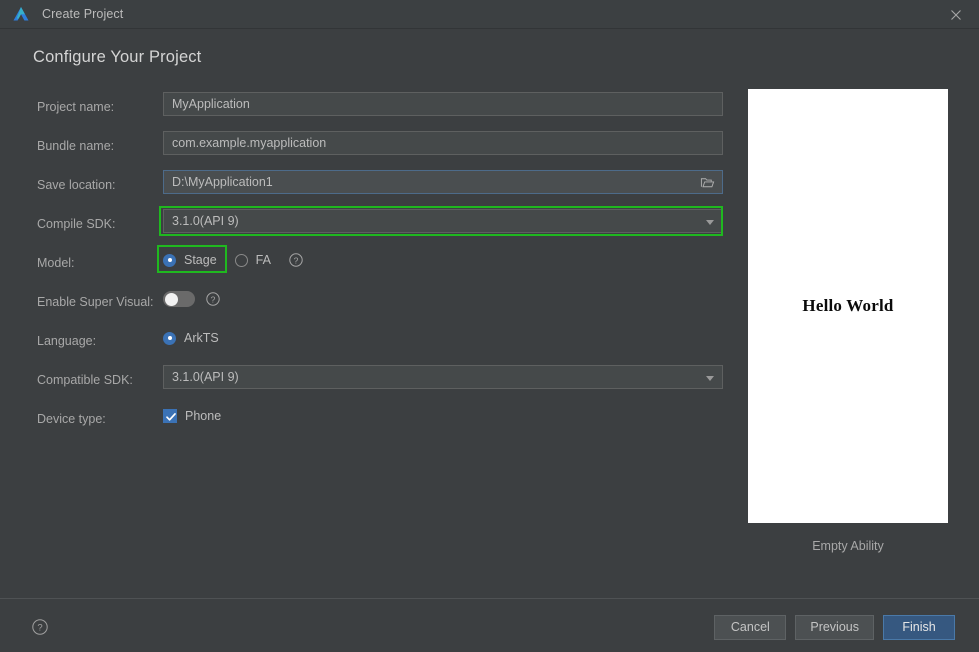  I want to click on model-label: Model:, so click(56, 263).